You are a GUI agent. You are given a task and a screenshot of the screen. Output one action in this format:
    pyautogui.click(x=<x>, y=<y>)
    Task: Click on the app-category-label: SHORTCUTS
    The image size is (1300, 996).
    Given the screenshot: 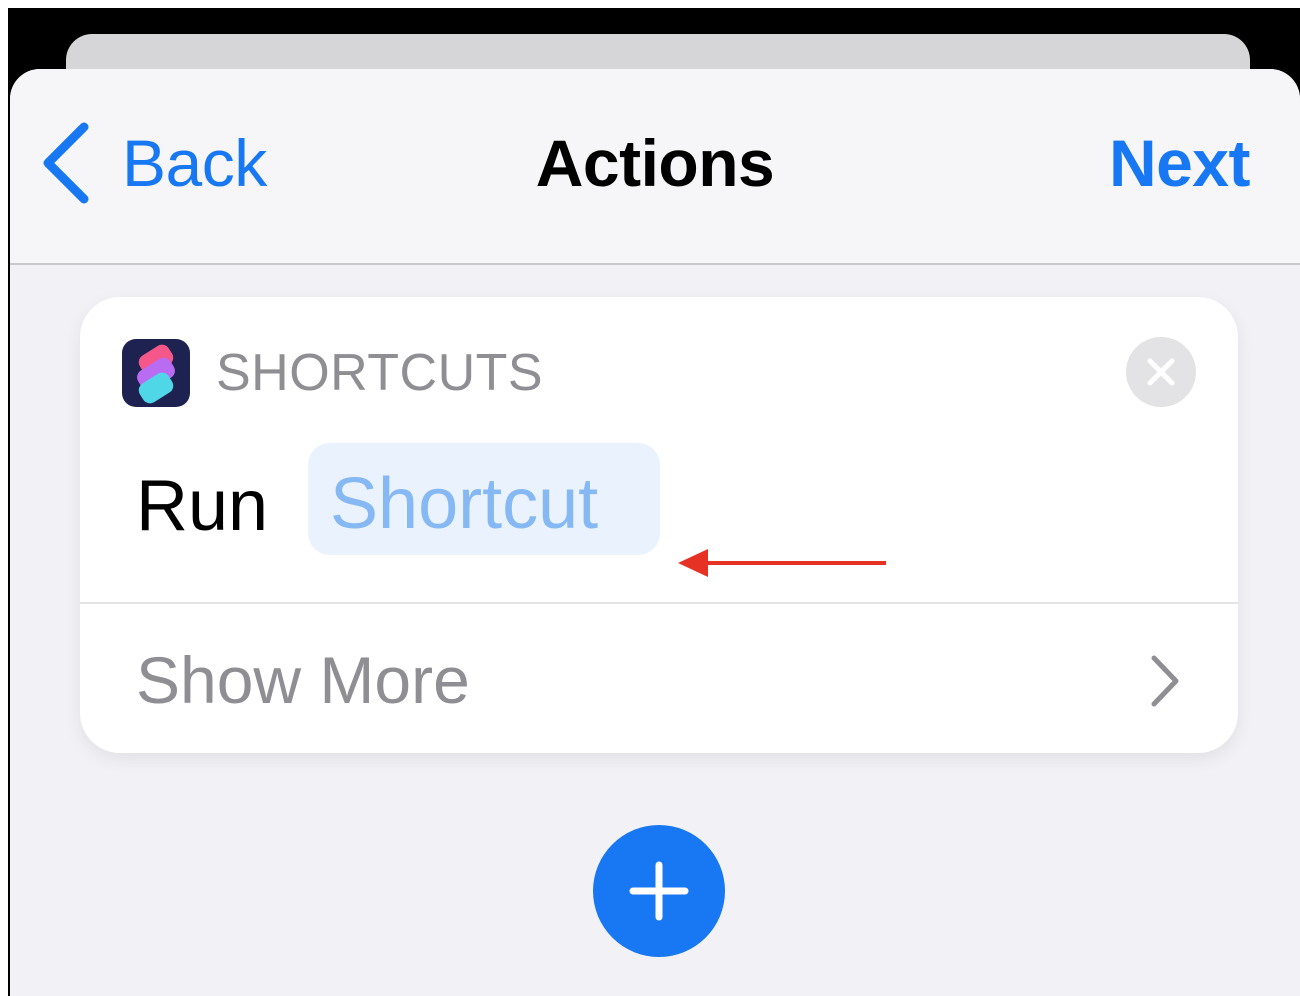 What is the action you would take?
    pyautogui.click(x=380, y=373)
    